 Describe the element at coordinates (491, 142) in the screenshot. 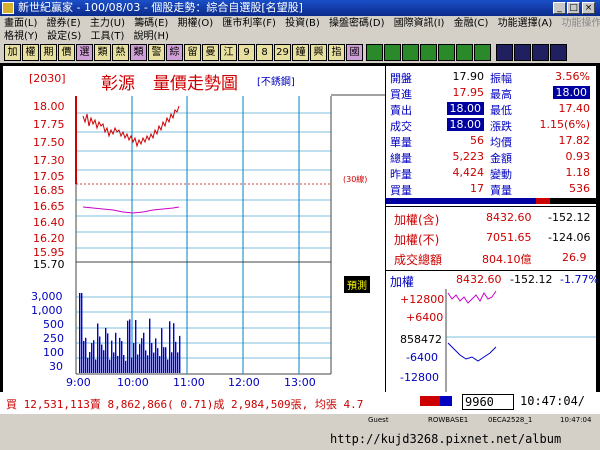

I see `quote-row: 單量 56 均價 17.82` at that location.